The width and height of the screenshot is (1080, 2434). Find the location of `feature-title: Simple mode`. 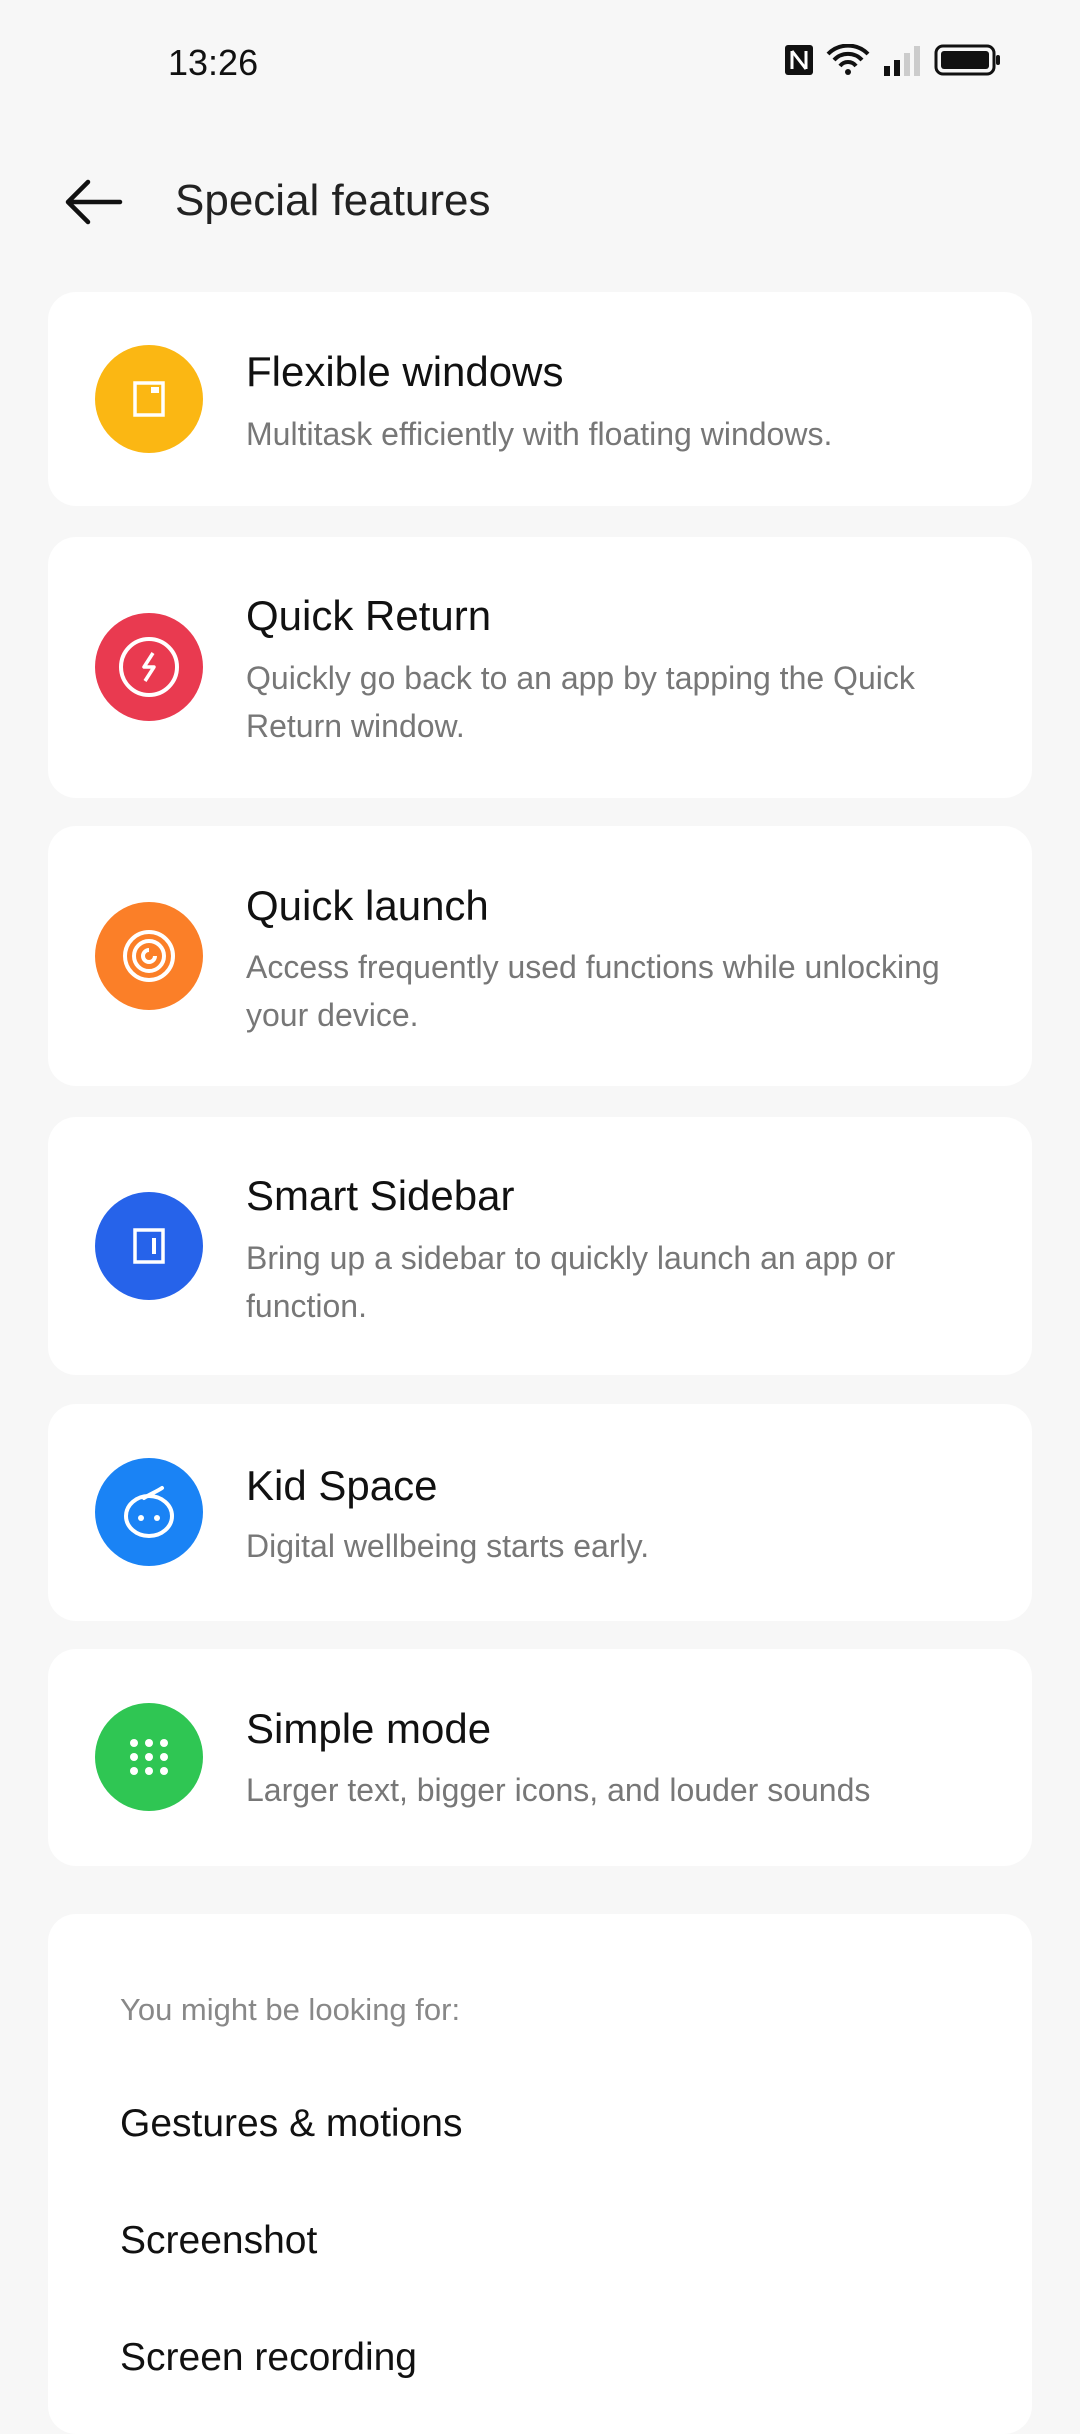

feature-title: Simple mode is located at coordinates (369, 1728).